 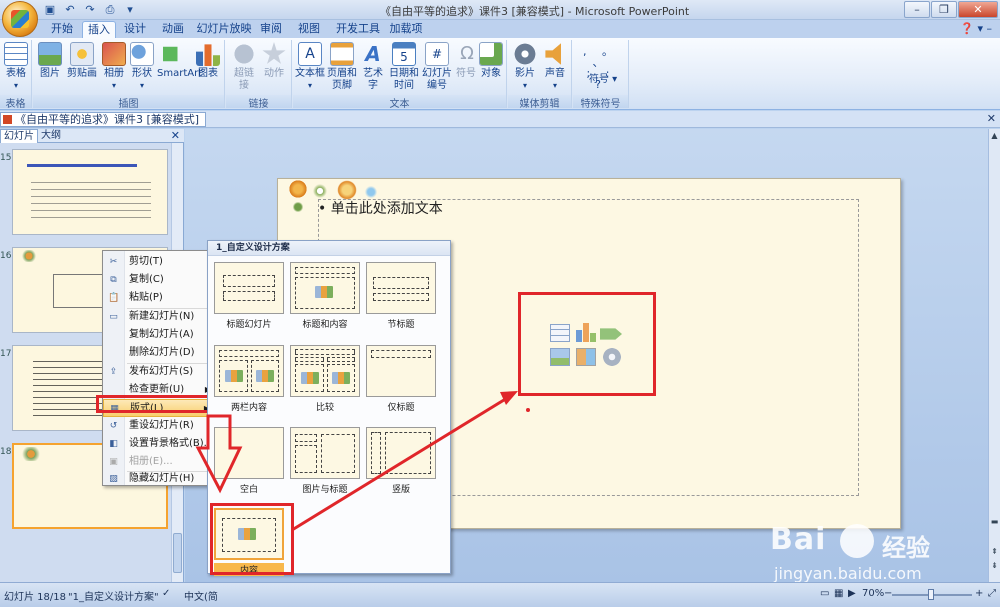 I want to click on smartart-button: SmartArt, so click(x=179, y=61).